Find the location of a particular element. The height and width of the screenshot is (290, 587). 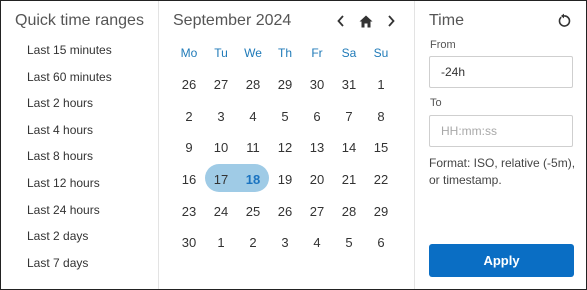

to-input is located at coordinates (501, 131).